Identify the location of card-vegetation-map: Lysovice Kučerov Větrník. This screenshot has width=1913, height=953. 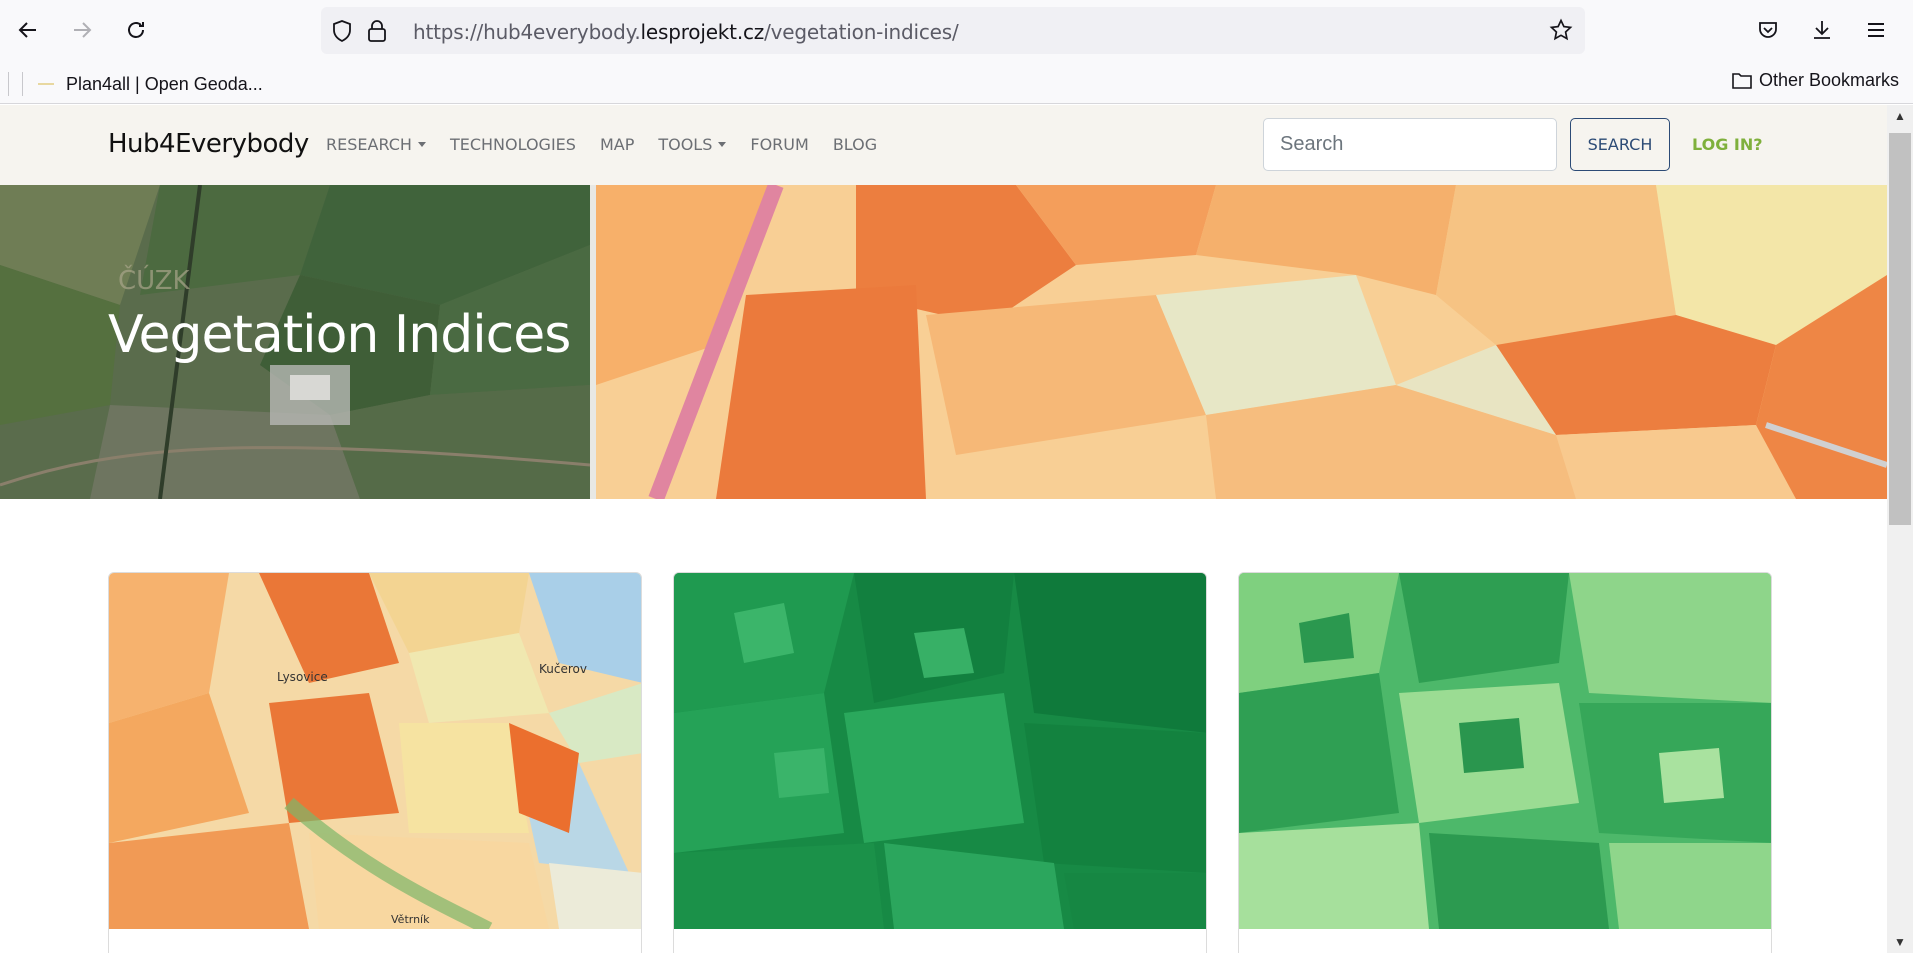
(375, 762).